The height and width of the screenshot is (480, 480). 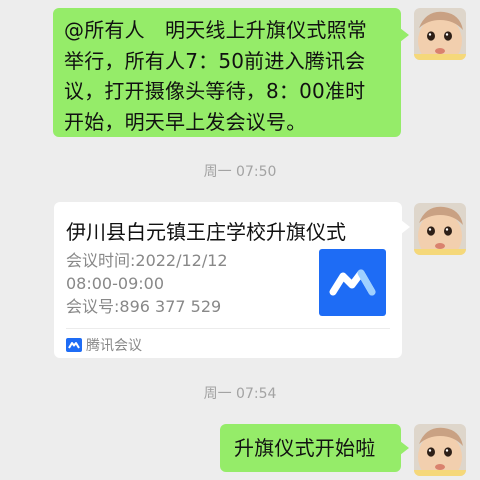 What do you see at coordinates (144, 306) in the screenshot?
I see `card-desc-line: 会议号:896 377 529` at bounding box center [144, 306].